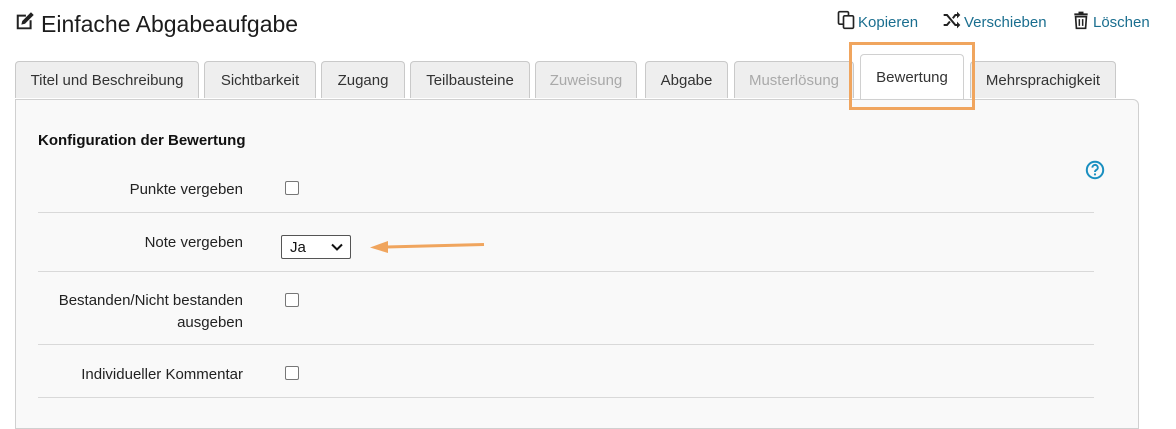 This screenshot has width=1176, height=429. I want to click on copy-button: Kopieren, so click(877, 22).